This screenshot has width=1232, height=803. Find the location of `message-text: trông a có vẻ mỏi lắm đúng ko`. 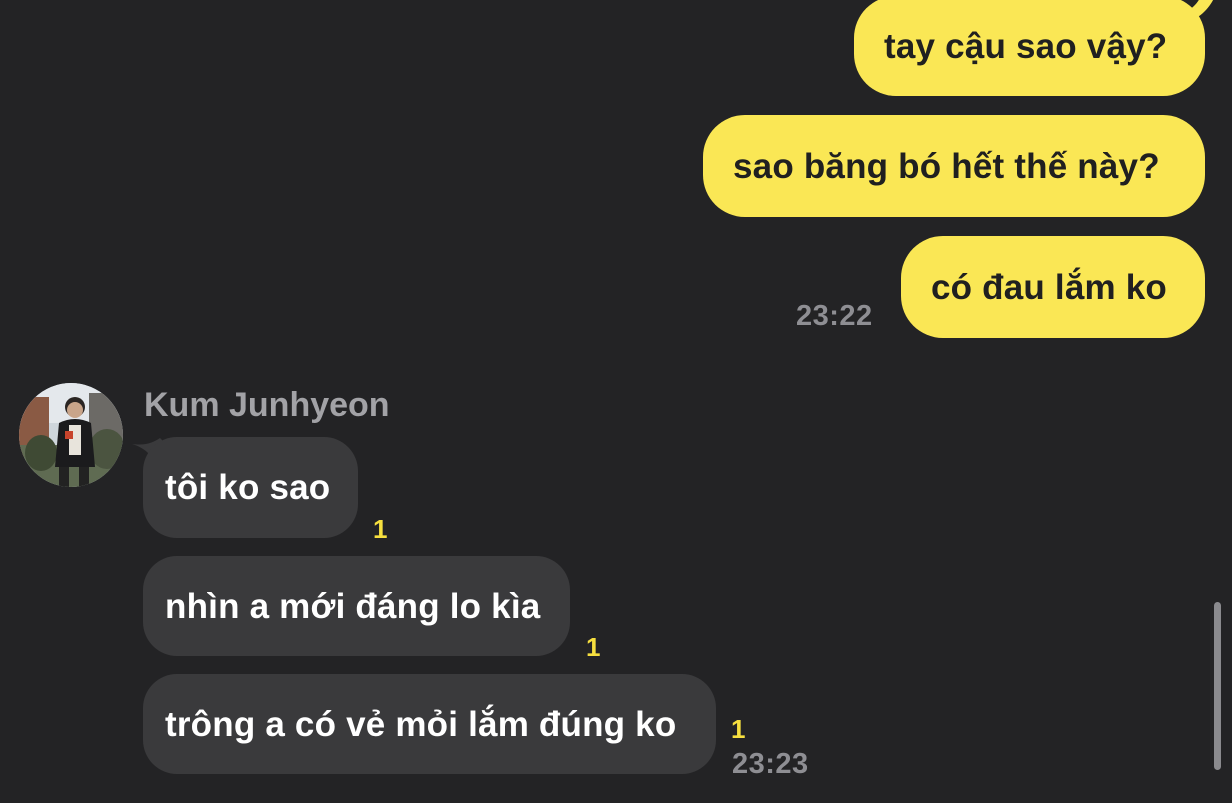

message-text: trông a có vẻ mỏi lắm đúng ko is located at coordinates (421, 724).